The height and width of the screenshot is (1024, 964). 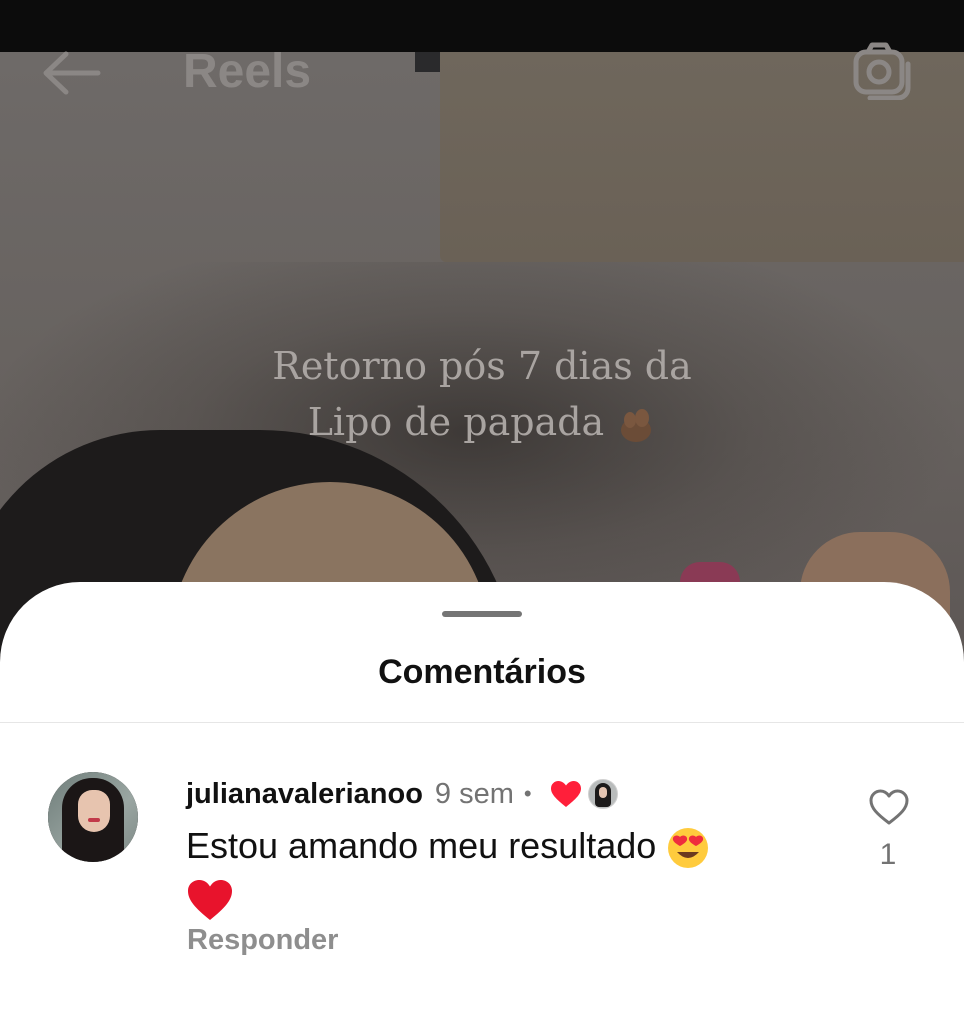 What do you see at coordinates (482, 722) in the screenshot?
I see `sheet-divider` at bounding box center [482, 722].